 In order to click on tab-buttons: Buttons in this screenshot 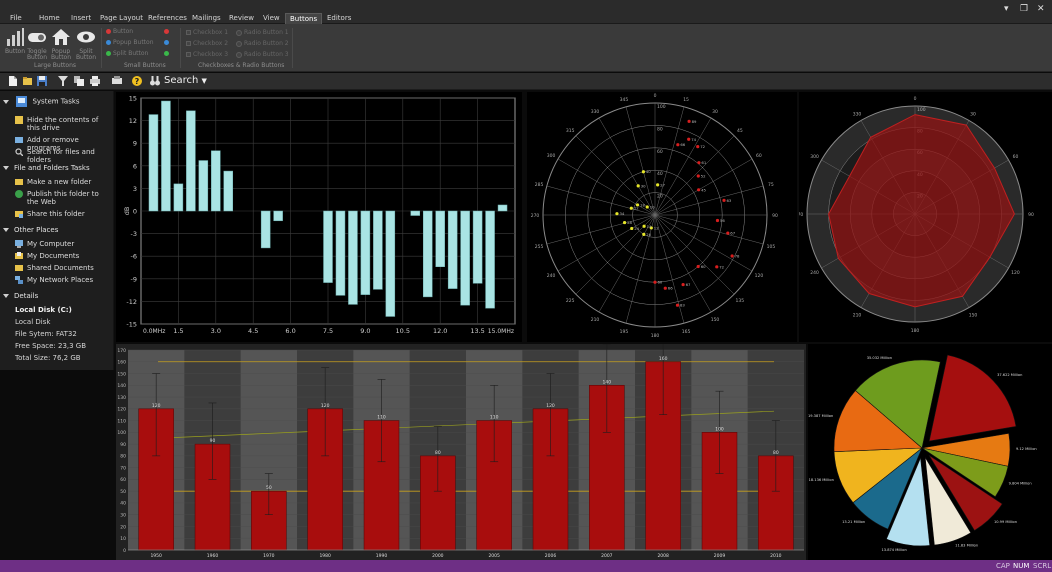, I will do `click(304, 18)`.